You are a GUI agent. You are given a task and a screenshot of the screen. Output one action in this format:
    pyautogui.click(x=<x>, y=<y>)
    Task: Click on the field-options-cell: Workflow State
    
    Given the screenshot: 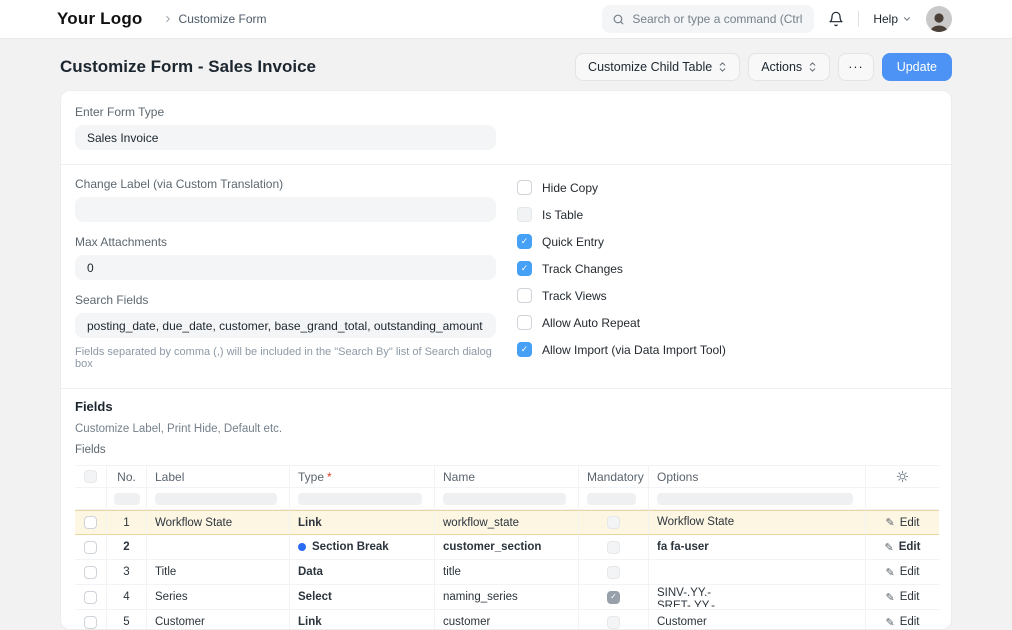 What is the action you would take?
    pyautogui.click(x=695, y=522)
    